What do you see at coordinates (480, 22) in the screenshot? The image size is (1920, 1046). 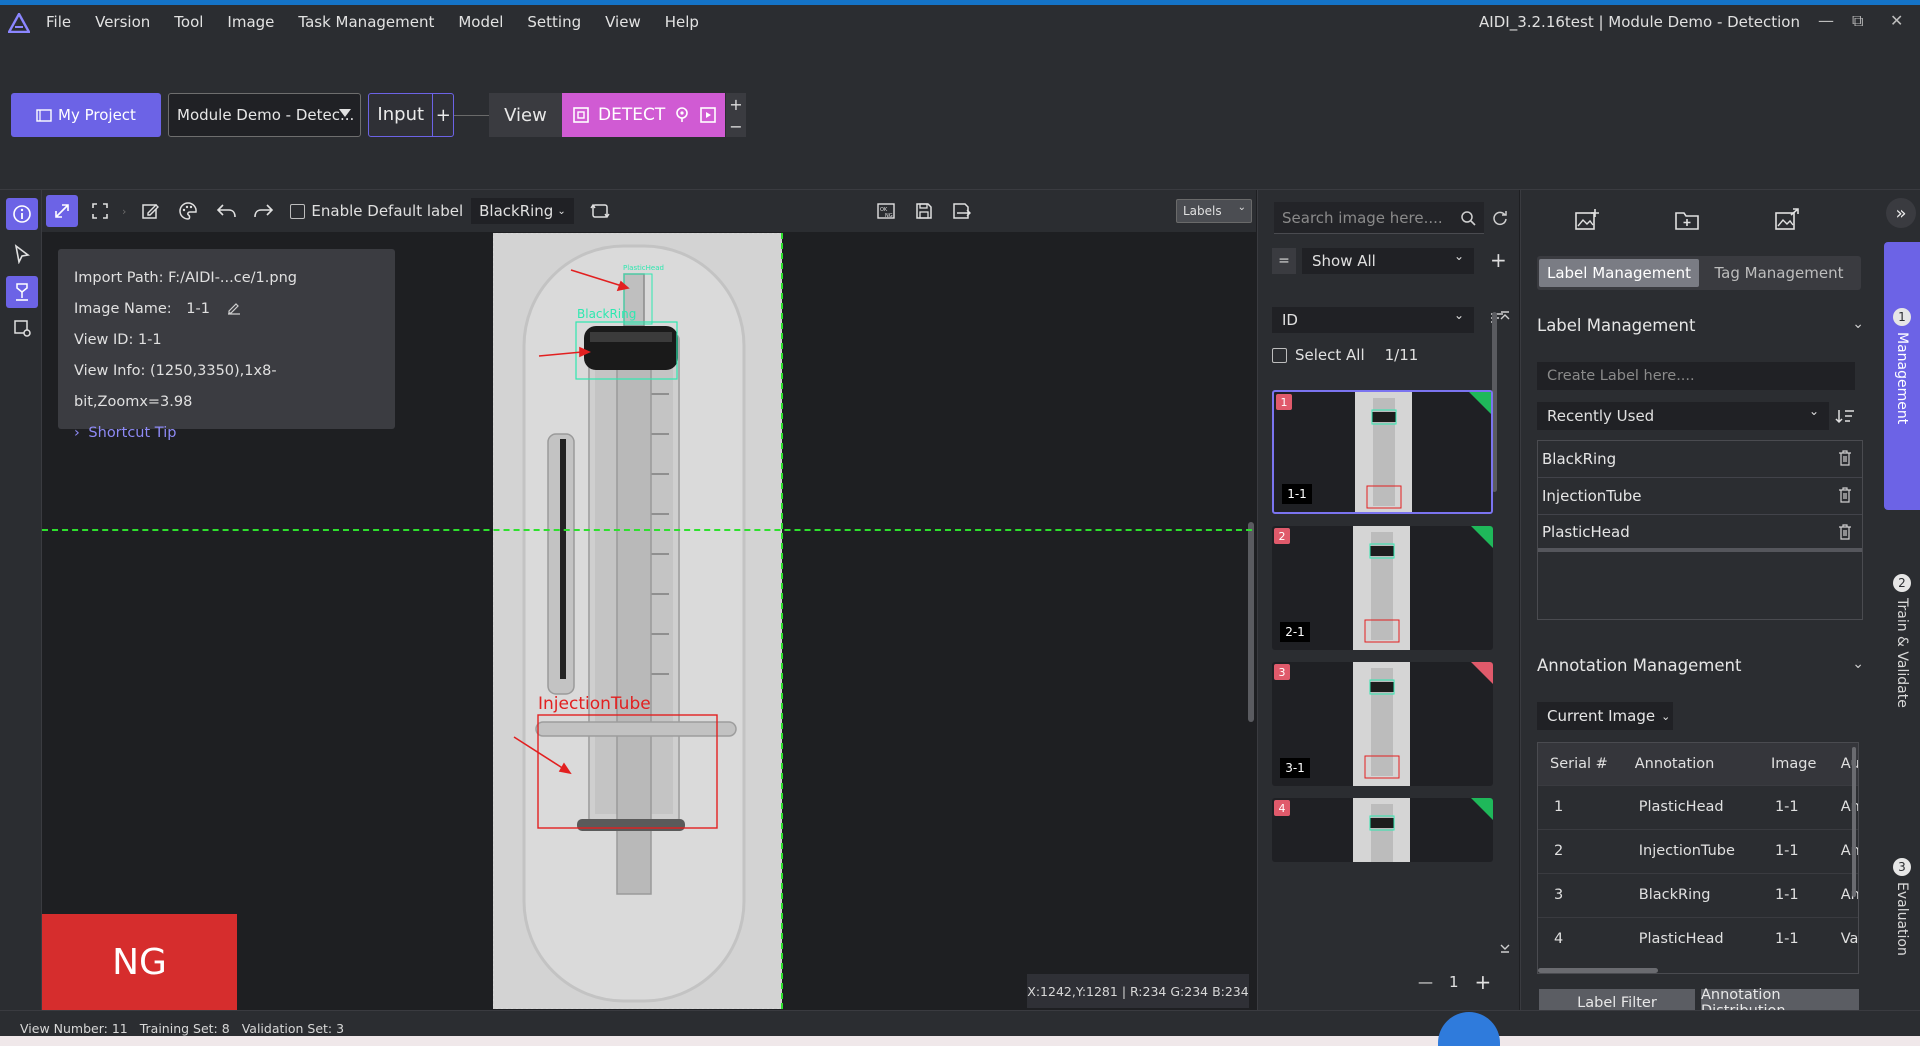 I see `menu-model: Model` at bounding box center [480, 22].